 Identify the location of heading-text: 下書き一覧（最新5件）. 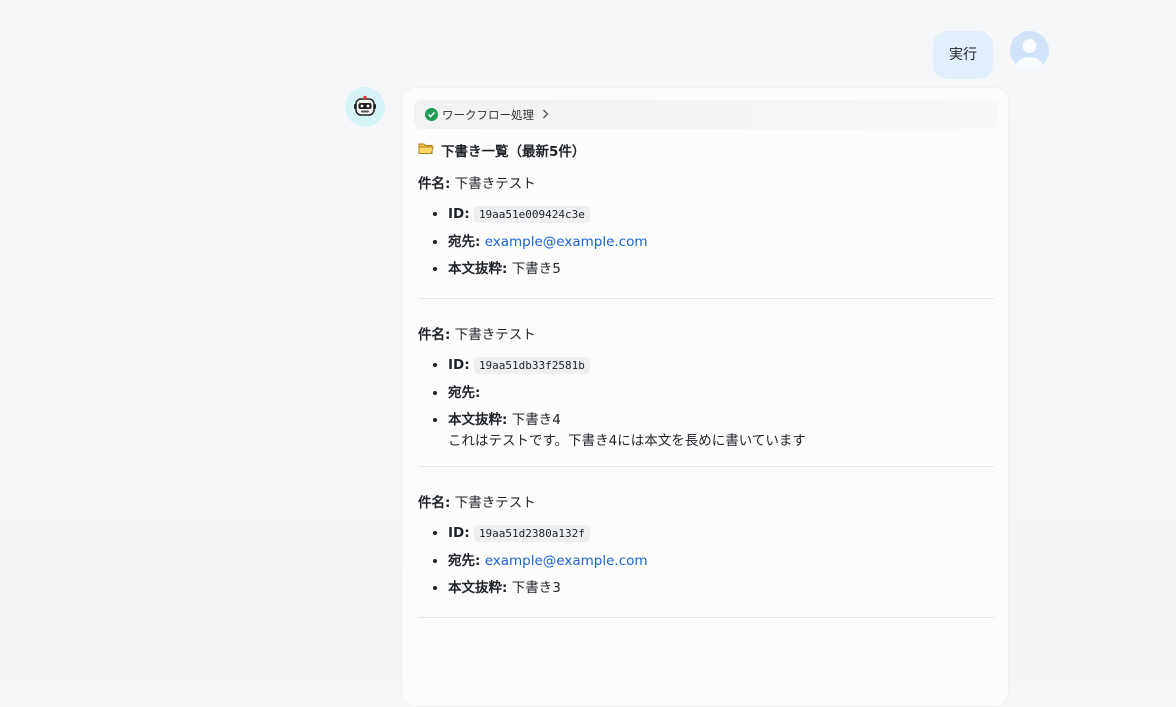
(513, 152).